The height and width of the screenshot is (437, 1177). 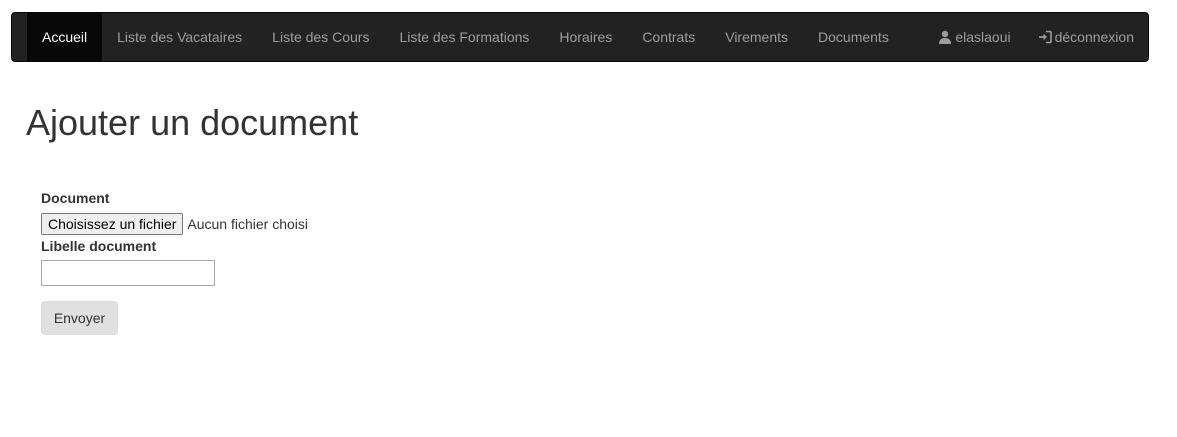 What do you see at coordinates (1094, 37) in the screenshot?
I see `logout-label: déconnexion` at bounding box center [1094, 37].